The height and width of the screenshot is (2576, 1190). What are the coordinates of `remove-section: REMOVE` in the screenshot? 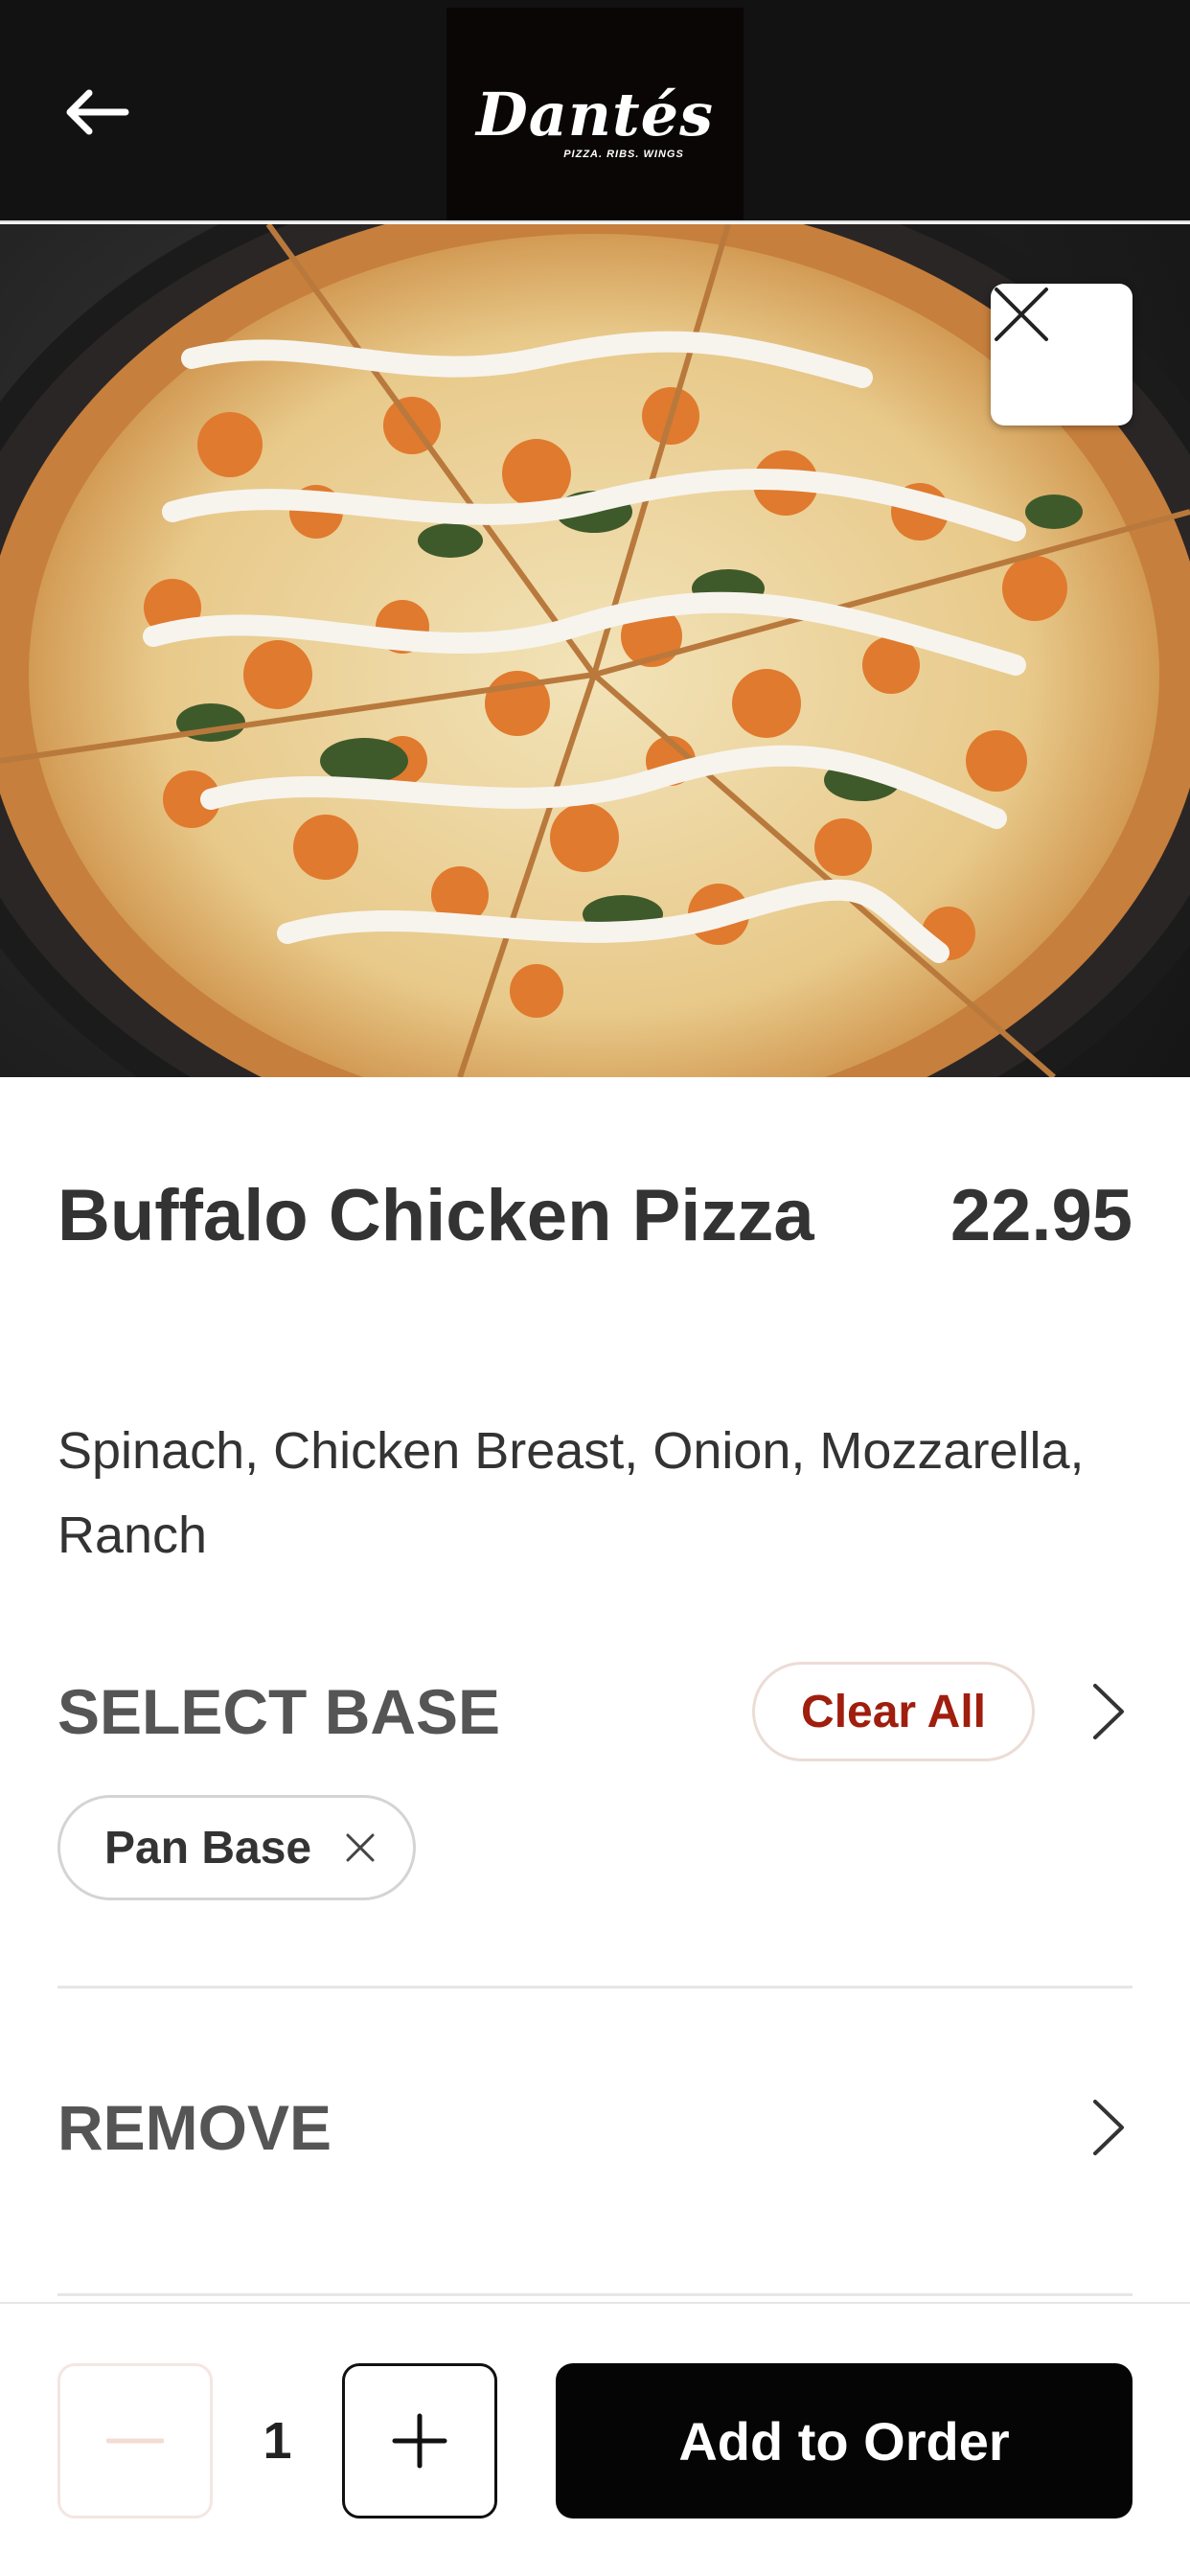 It's located at (595, 2127).